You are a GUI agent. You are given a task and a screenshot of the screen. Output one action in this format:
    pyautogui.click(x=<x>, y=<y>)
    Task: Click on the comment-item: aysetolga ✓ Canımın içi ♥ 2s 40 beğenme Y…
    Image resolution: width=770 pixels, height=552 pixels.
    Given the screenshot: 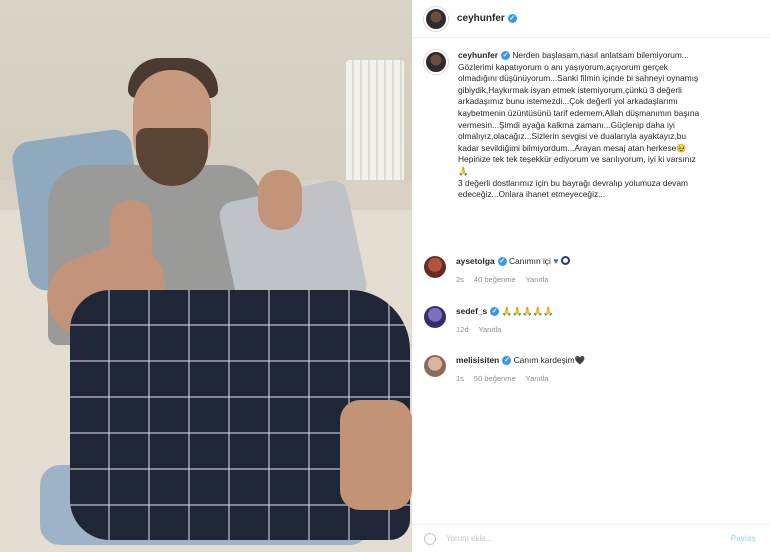 What is the action you would take?
    pyautogui.click(x=594, y=270)
    